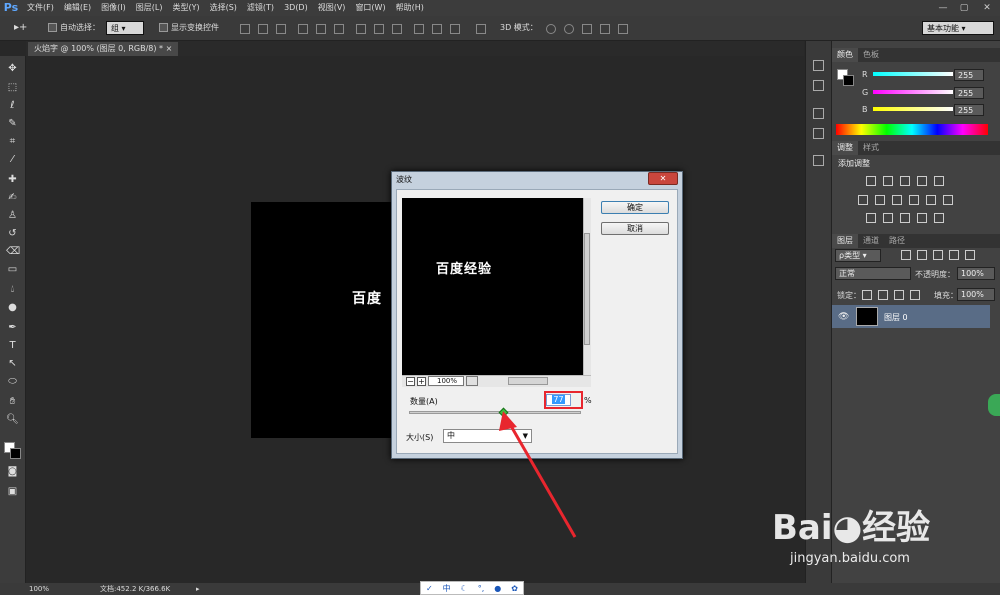  What do you see at coordinates (569, 29) in the screenshot?
I see `3d-roll-icon` at bounding box center [569, 29].